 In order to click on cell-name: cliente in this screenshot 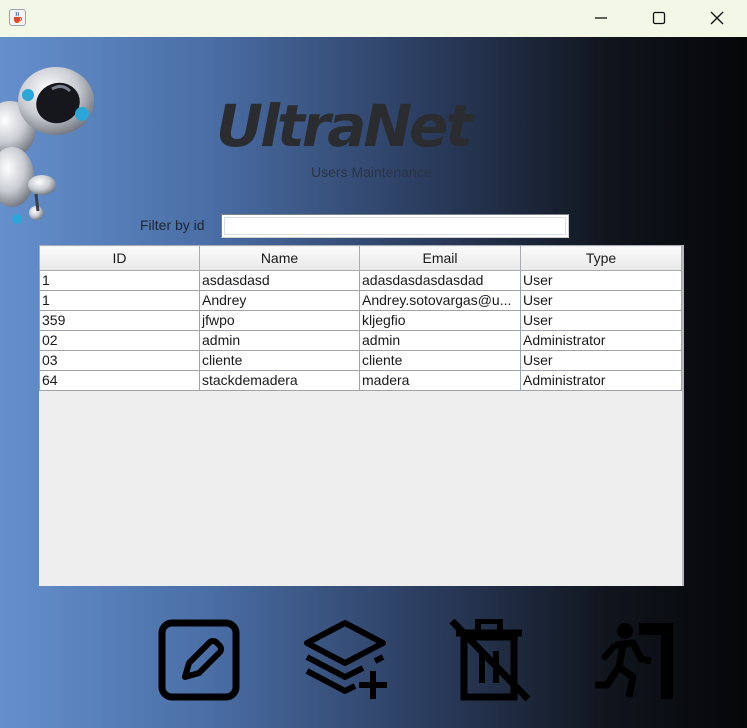, I will do `click(279, 360)`.